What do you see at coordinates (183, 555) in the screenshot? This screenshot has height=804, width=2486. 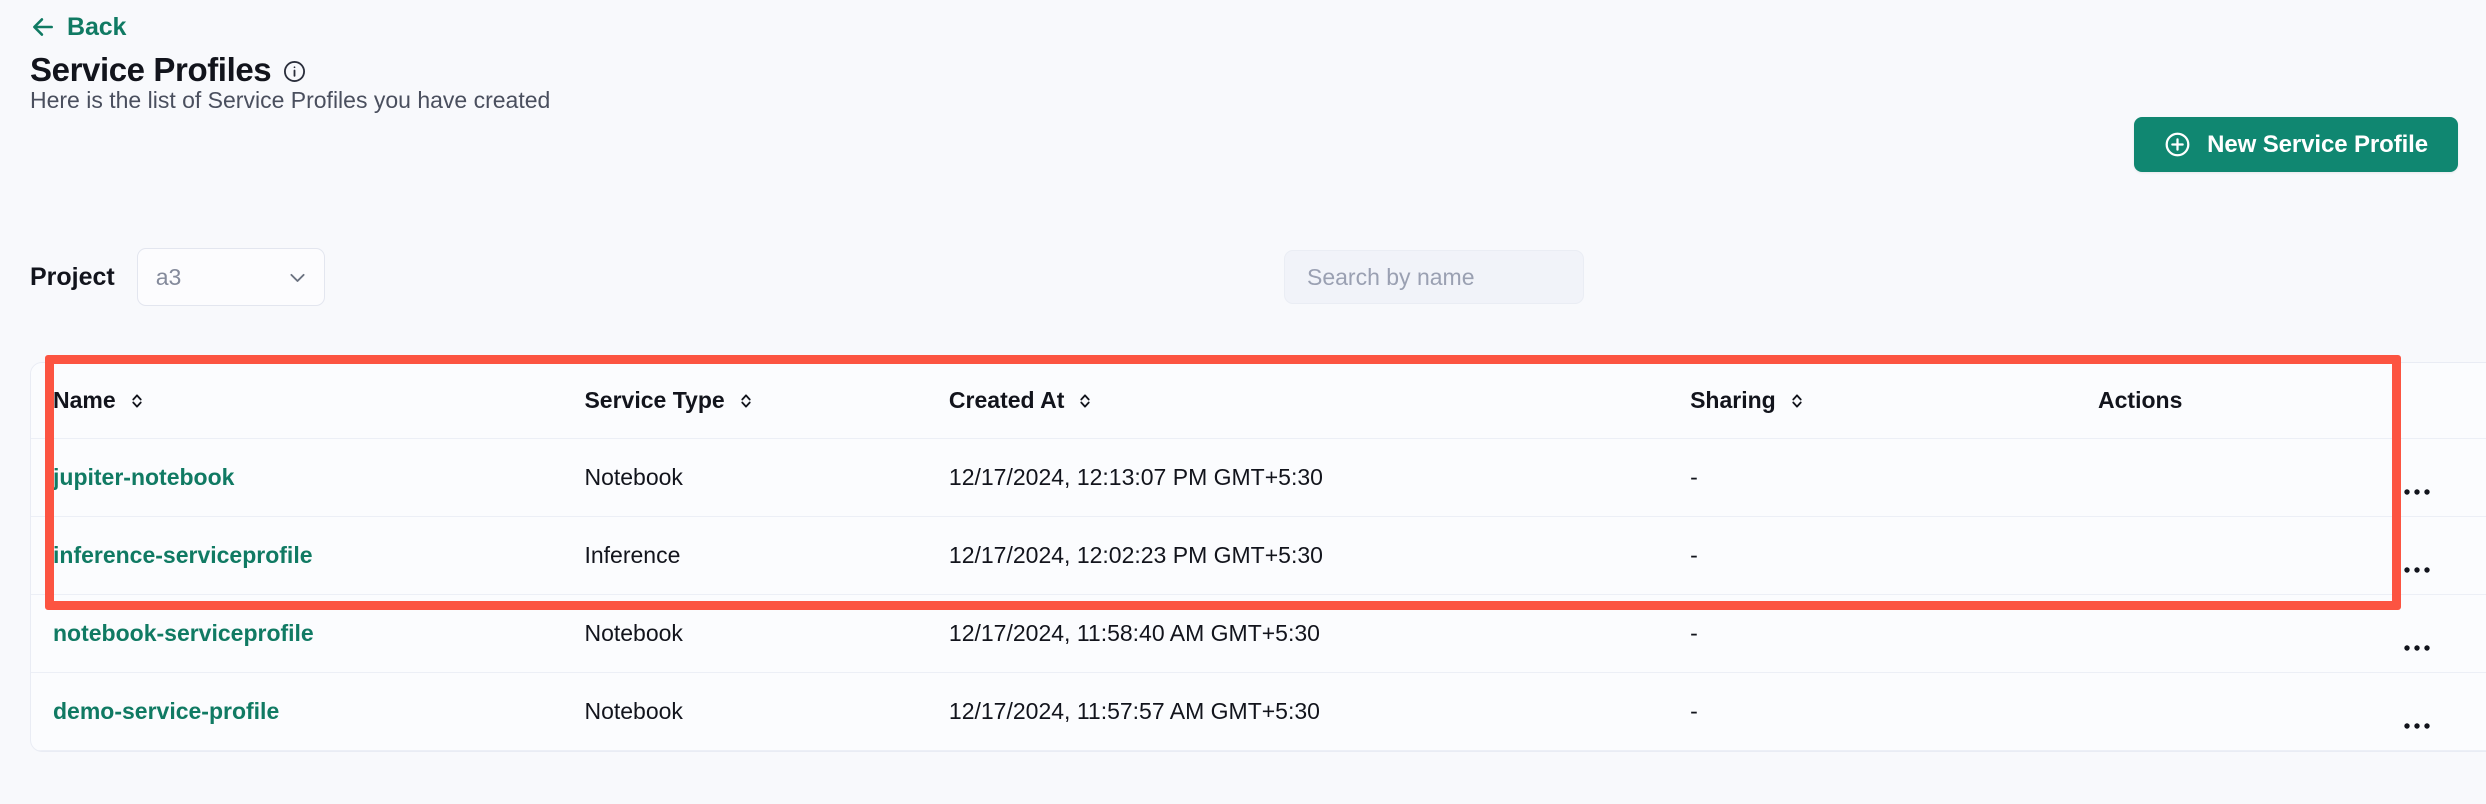 I see `service-profile-link: inference-serviceprofile` at bounding box center [183, 555].